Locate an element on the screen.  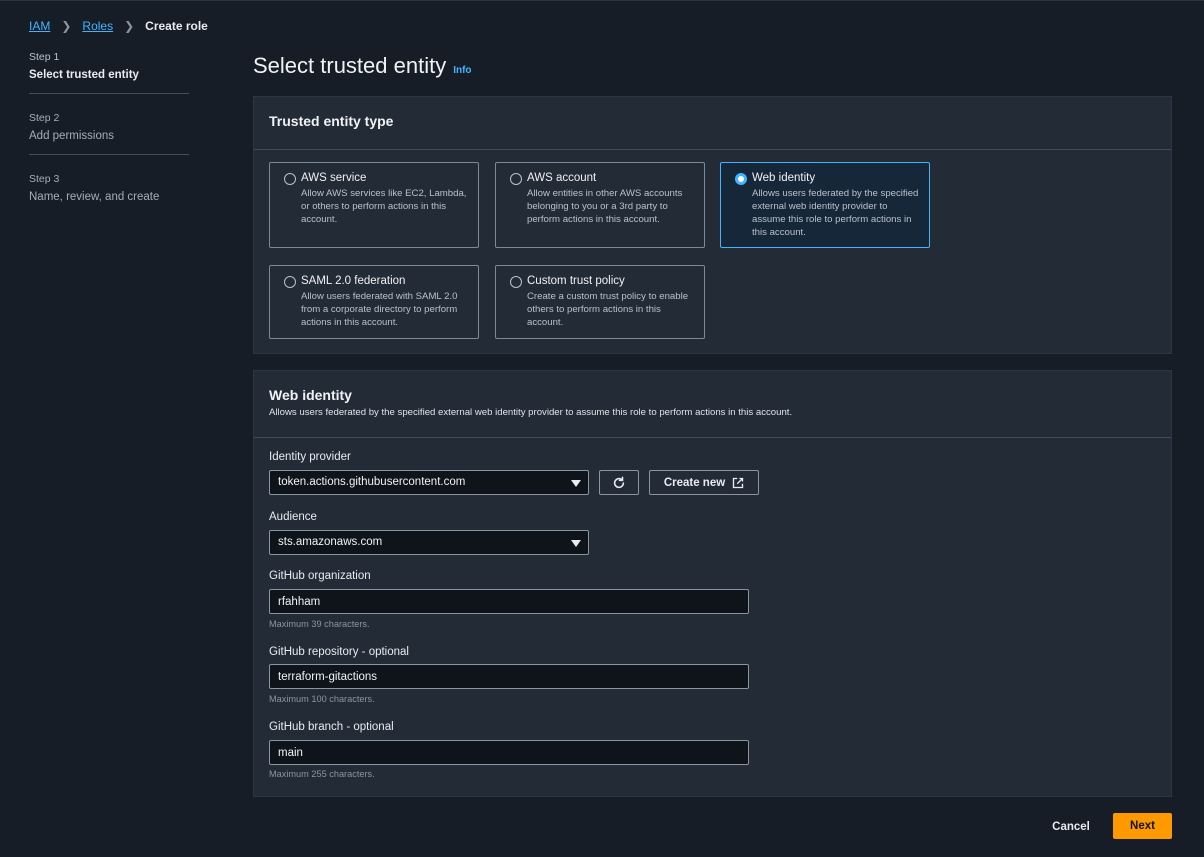
refresh-button is located at coordinates (619, 482).